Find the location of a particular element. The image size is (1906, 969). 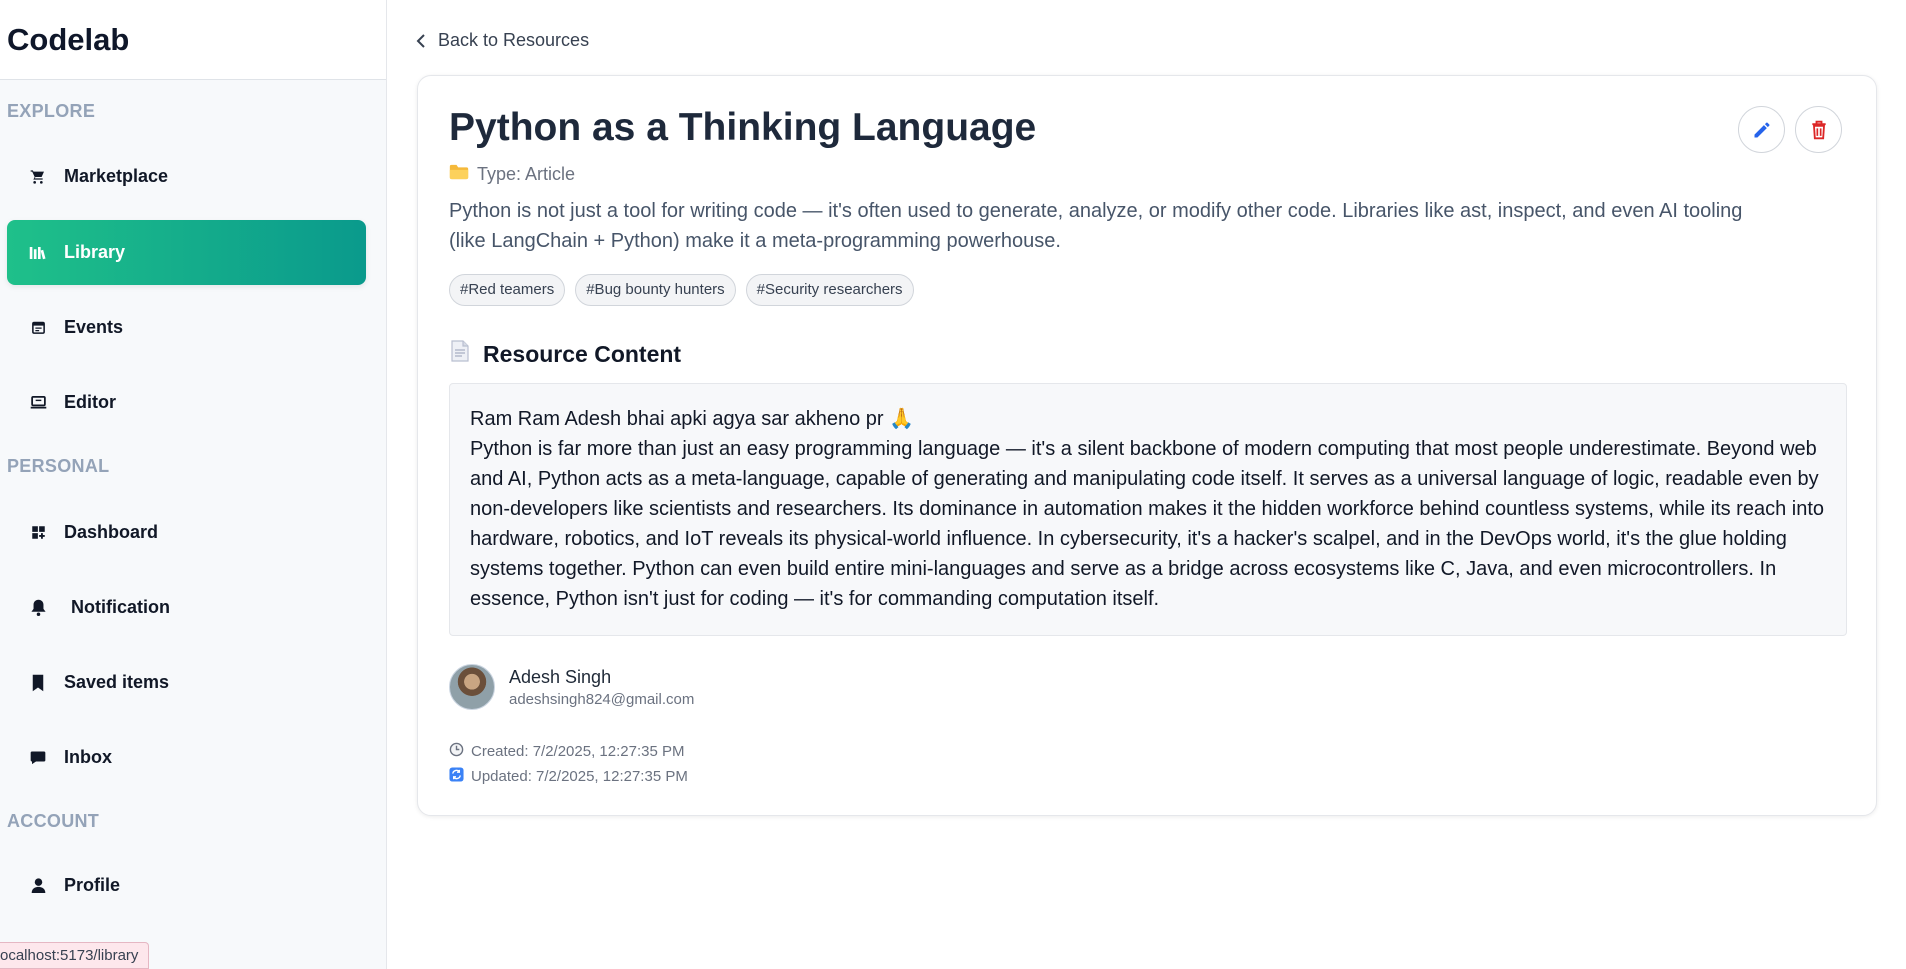

resource-type: Type: Article is located at coordinates (512, 174).